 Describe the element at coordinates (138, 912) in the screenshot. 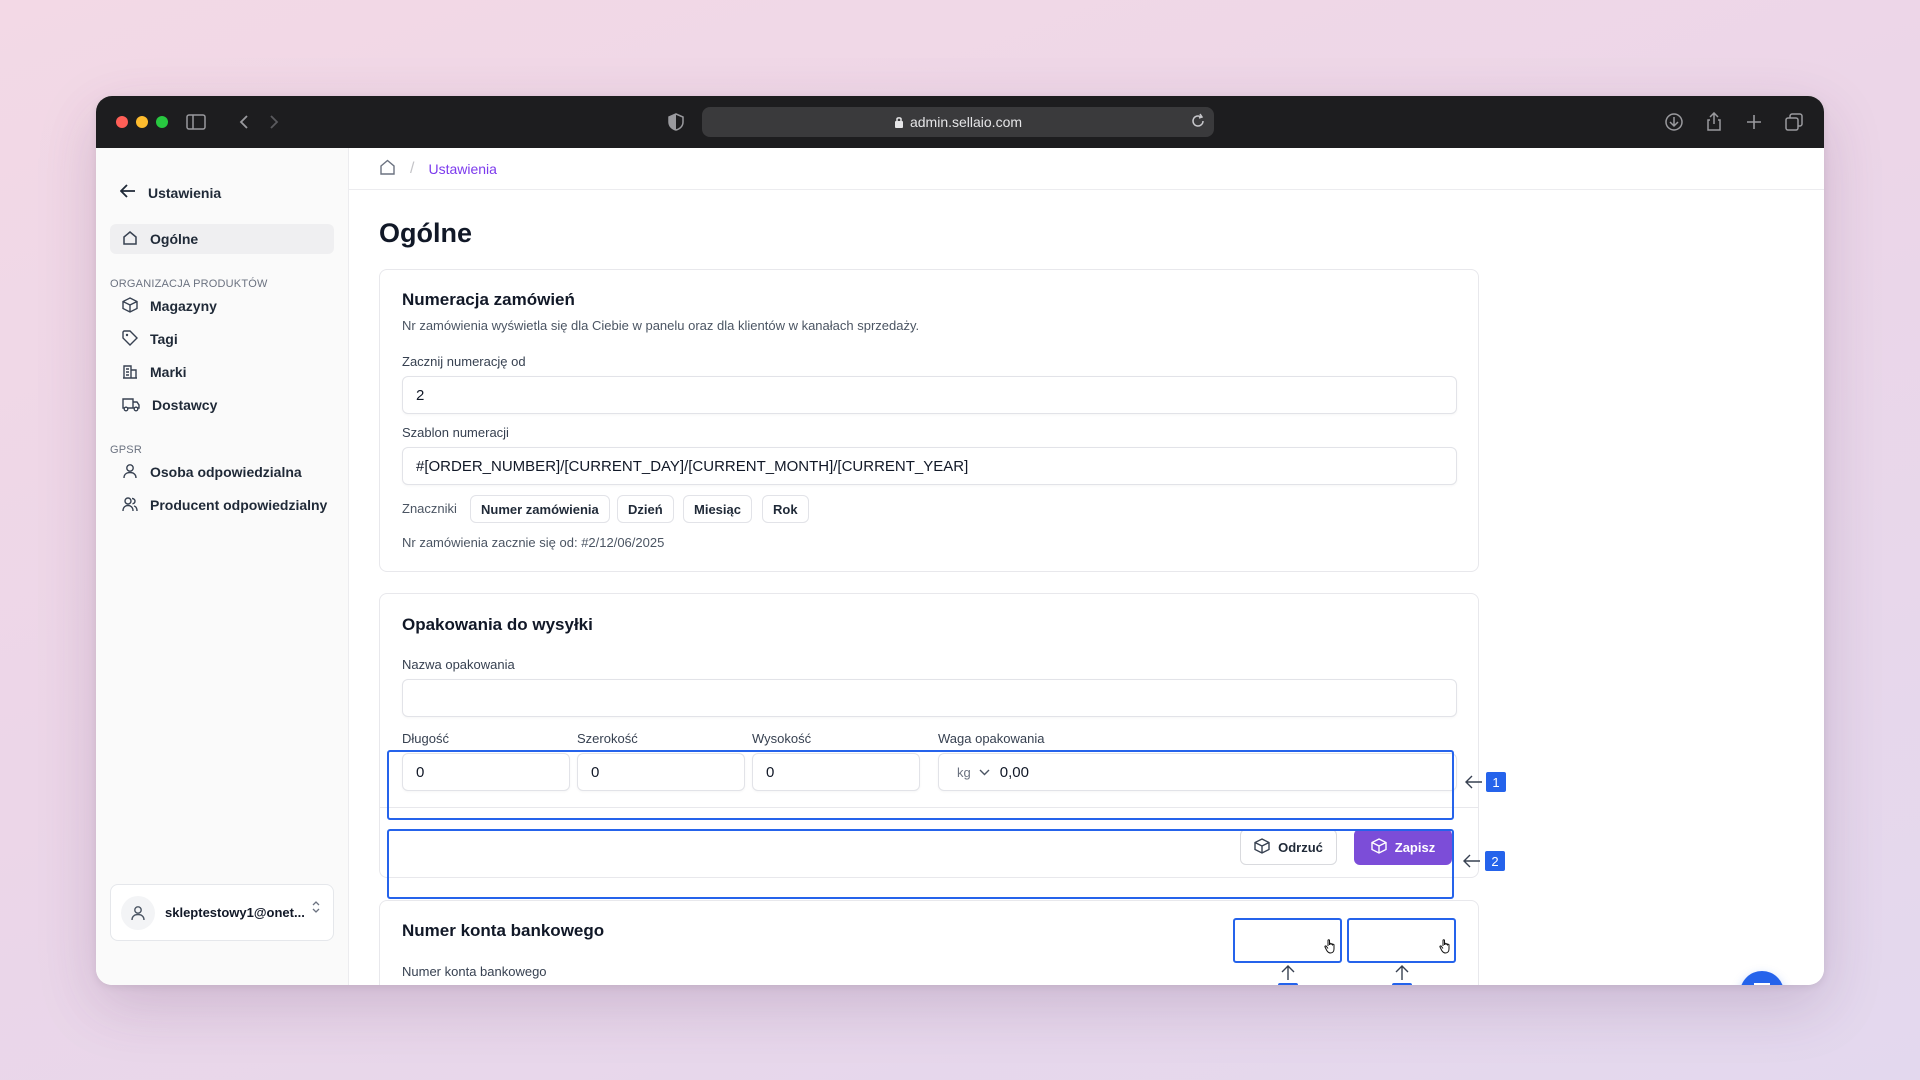

I see `avatar` at that location.